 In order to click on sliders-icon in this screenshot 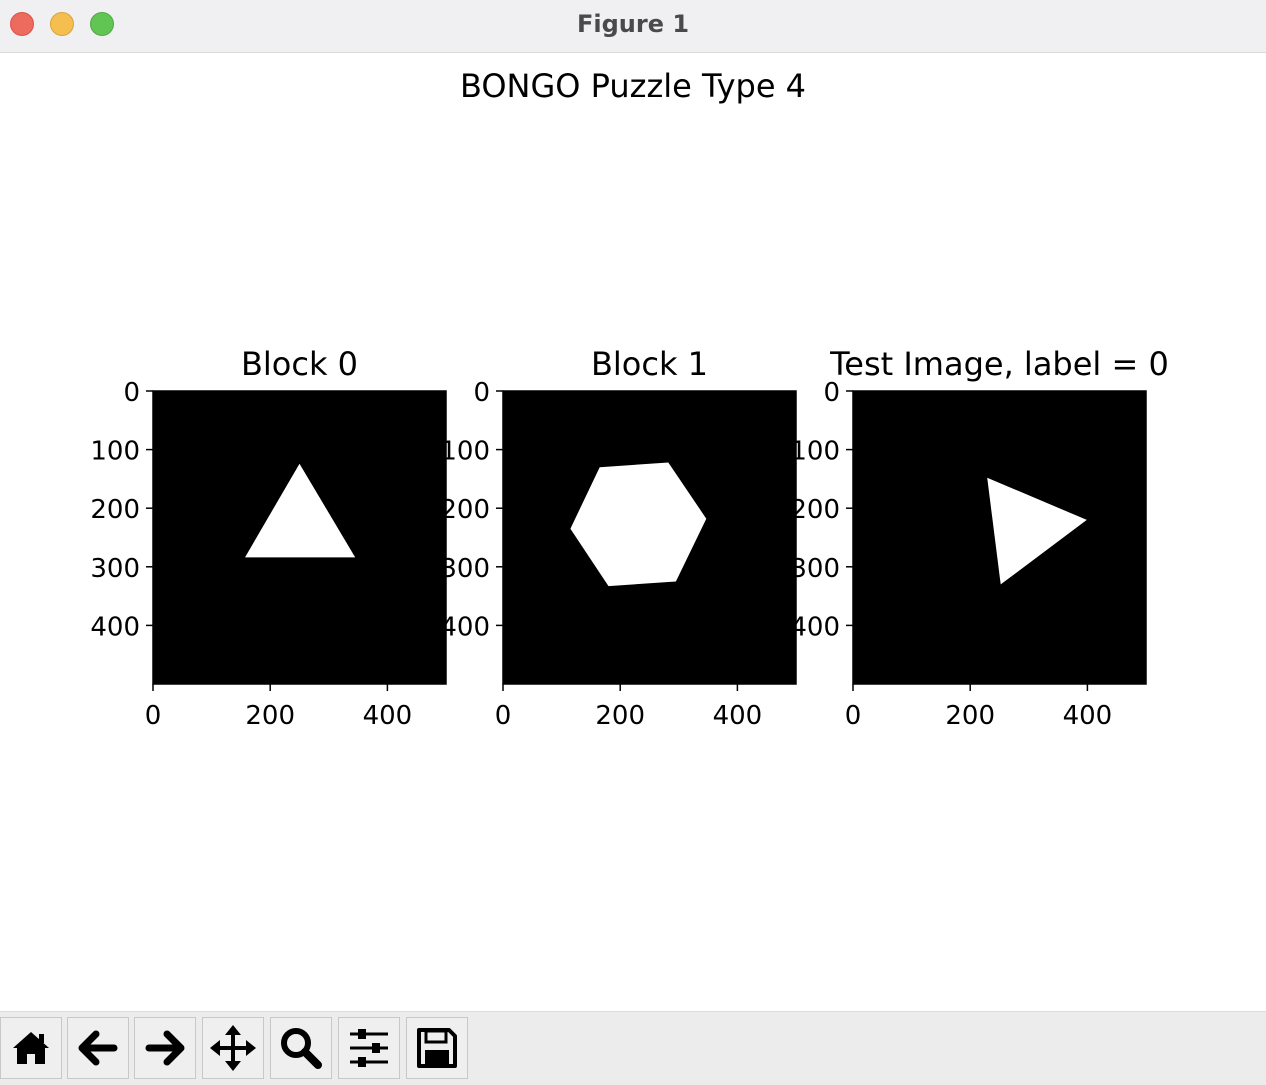, I will do `click(369, 1048)`.